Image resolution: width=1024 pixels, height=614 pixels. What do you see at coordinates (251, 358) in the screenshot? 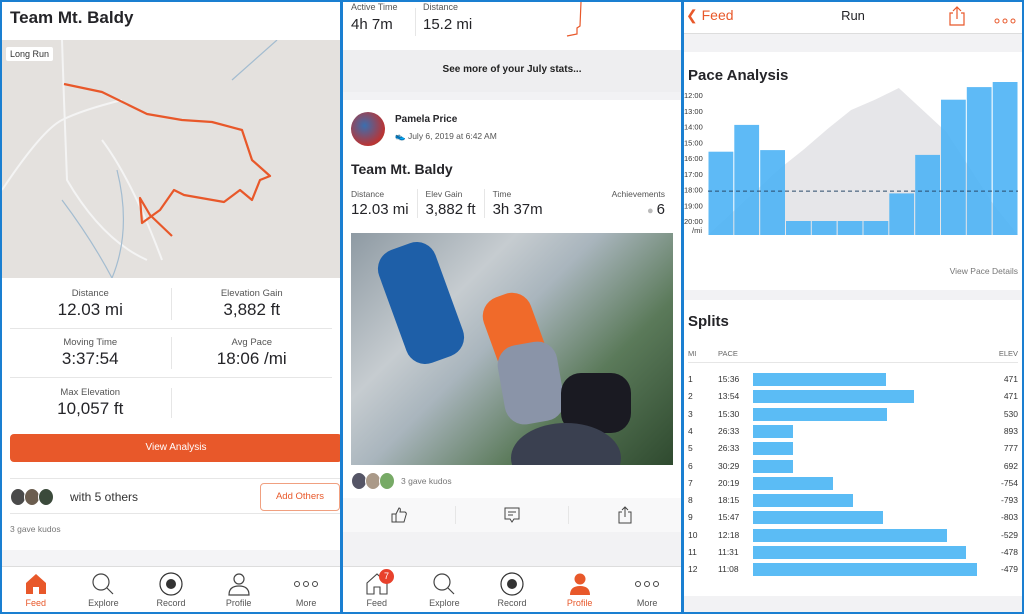
I see `stat-value: 18:06 /mi` at bounding box center [251, 358].